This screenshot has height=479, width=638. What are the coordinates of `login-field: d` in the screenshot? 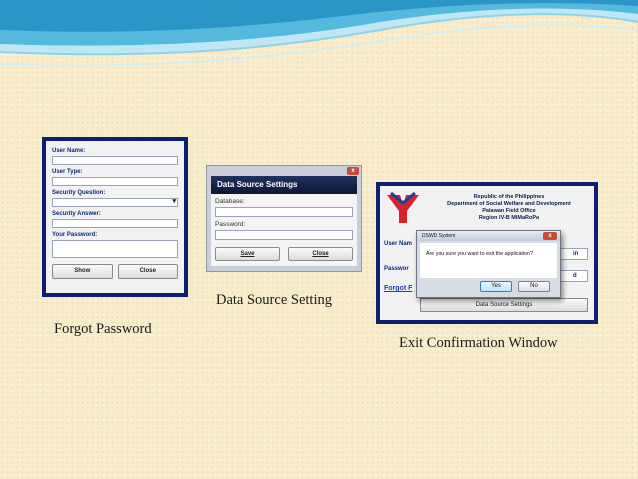 It's located at (573, 276).